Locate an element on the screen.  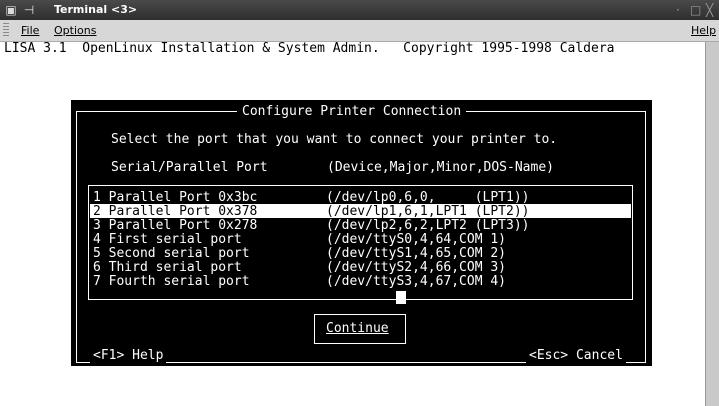
cancel-key-hint: <Esc> Cancel is located at coordinates (576, 355).